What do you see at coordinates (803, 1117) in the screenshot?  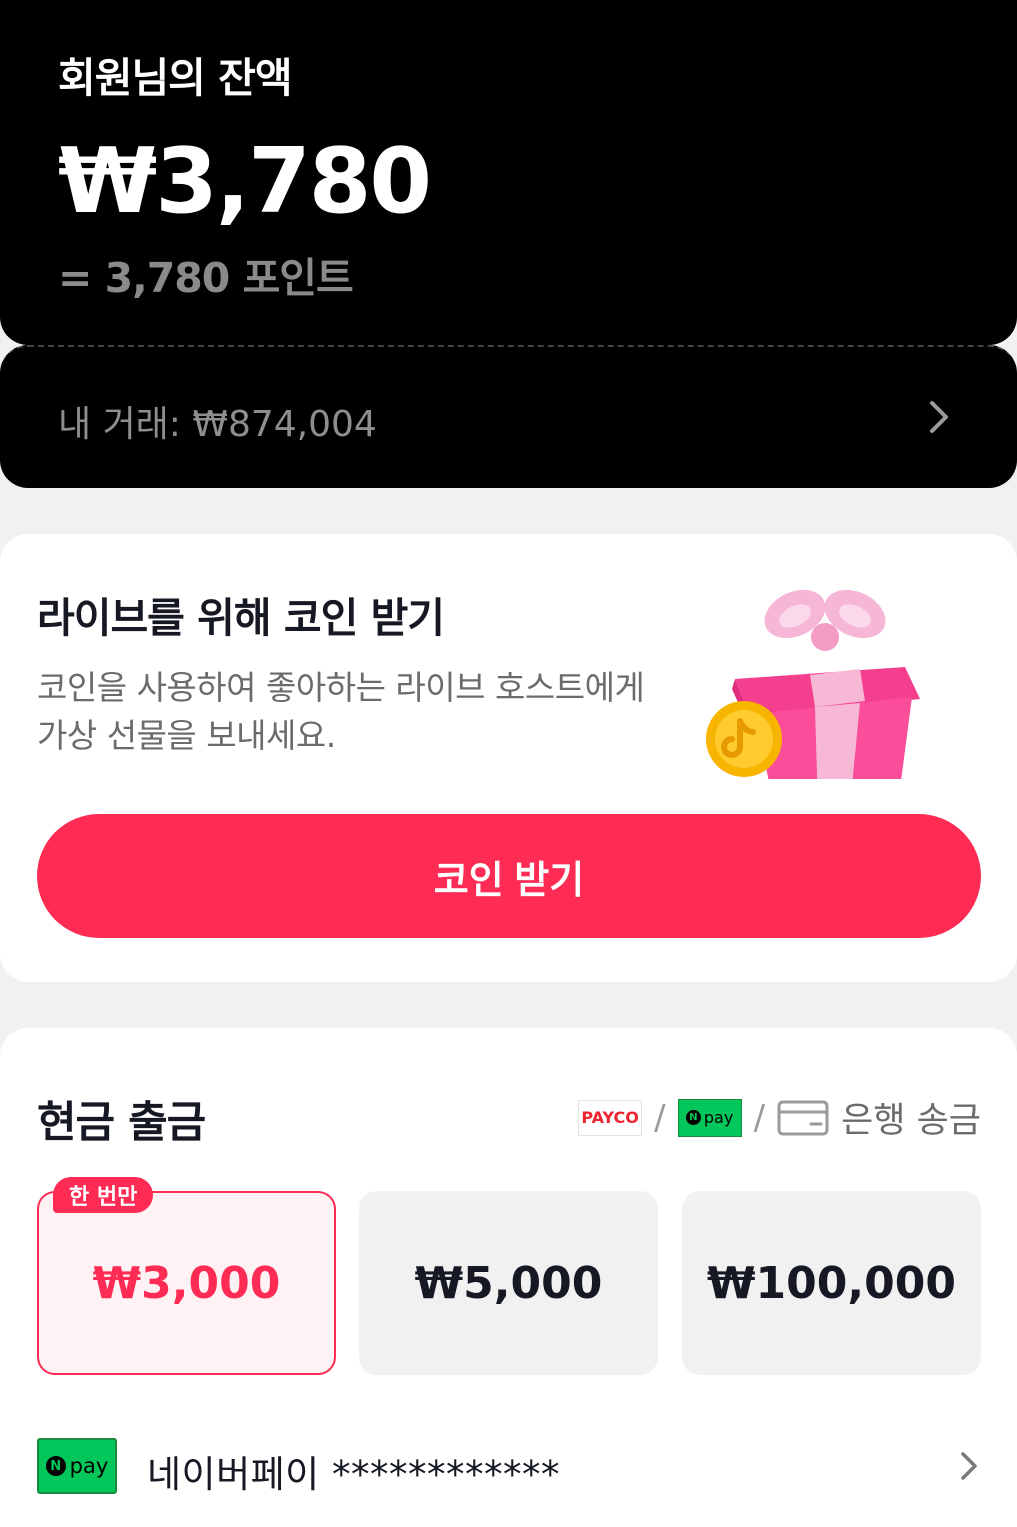 I see `card-icon` at bounding box center [803, 1117].